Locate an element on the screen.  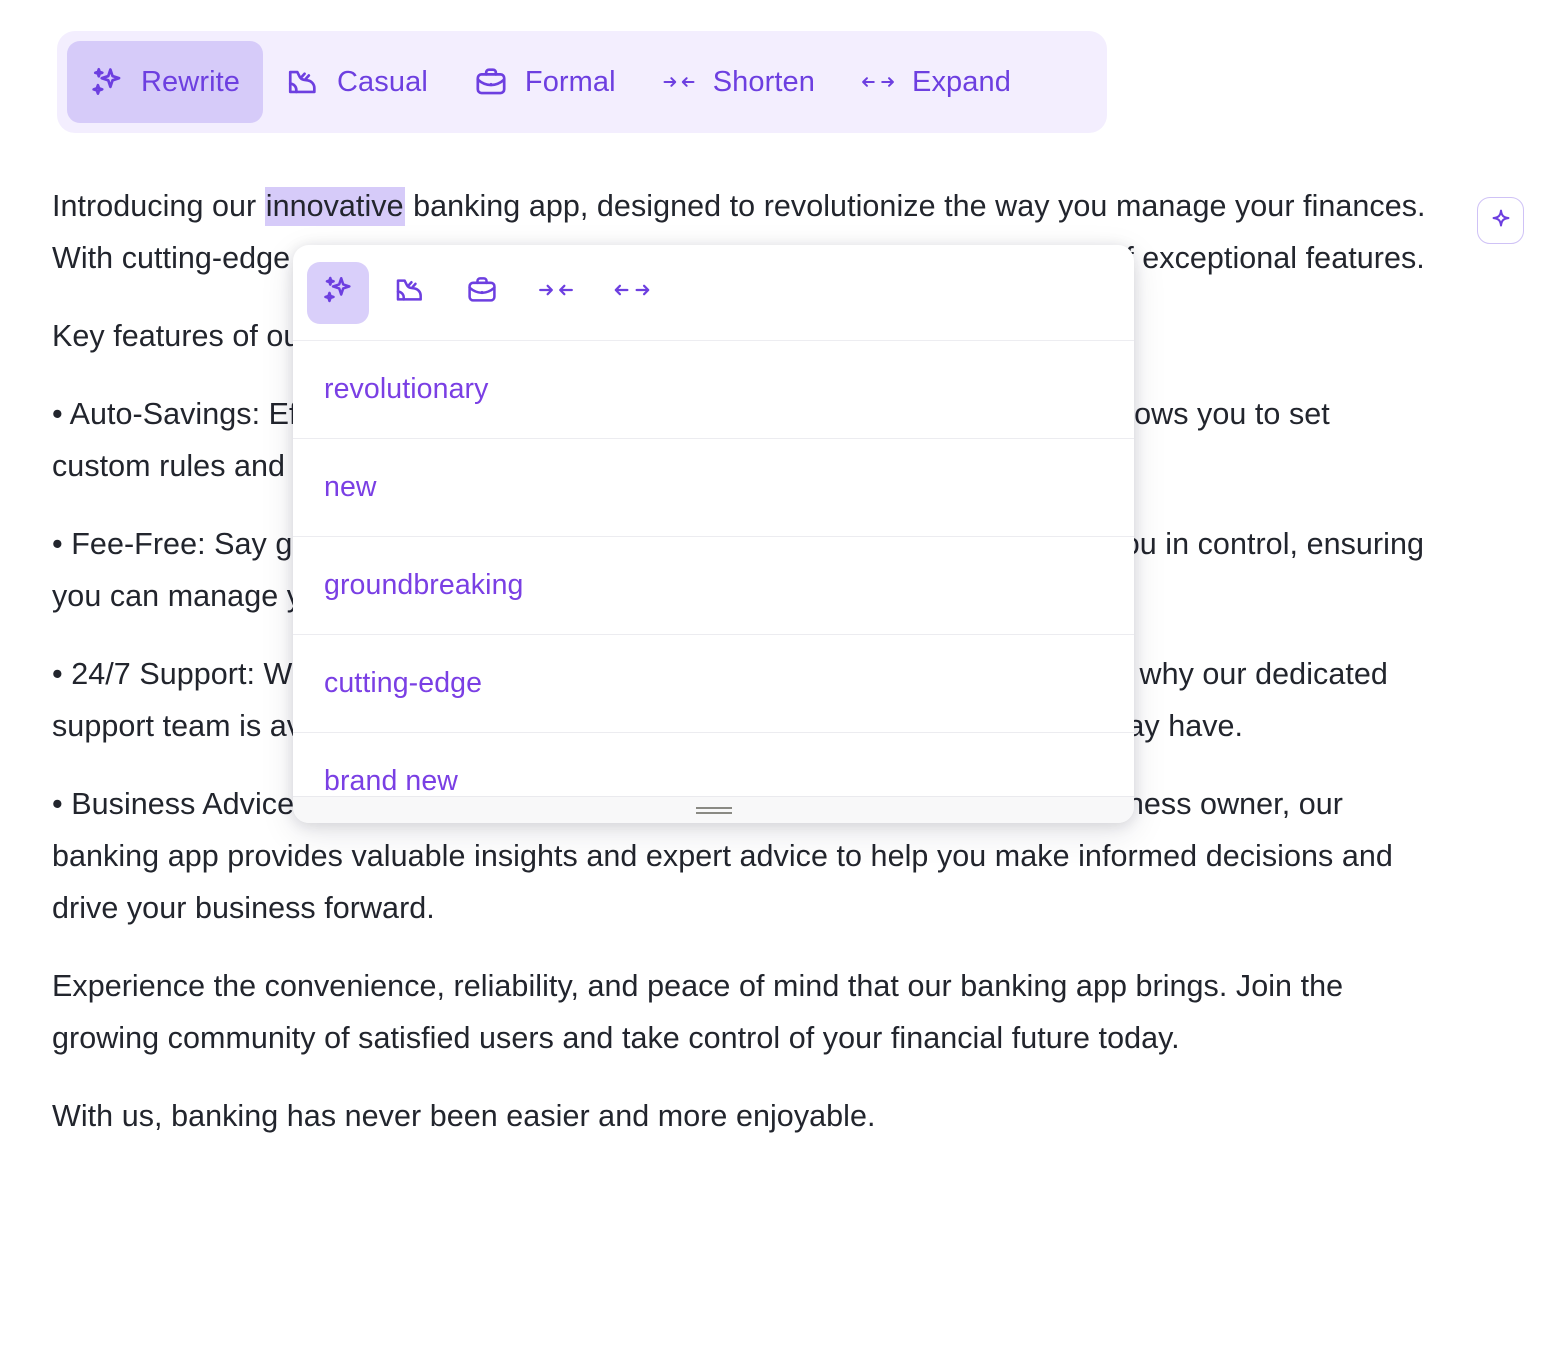
sparkle-star-icon is located at coordinates (1501, 220).